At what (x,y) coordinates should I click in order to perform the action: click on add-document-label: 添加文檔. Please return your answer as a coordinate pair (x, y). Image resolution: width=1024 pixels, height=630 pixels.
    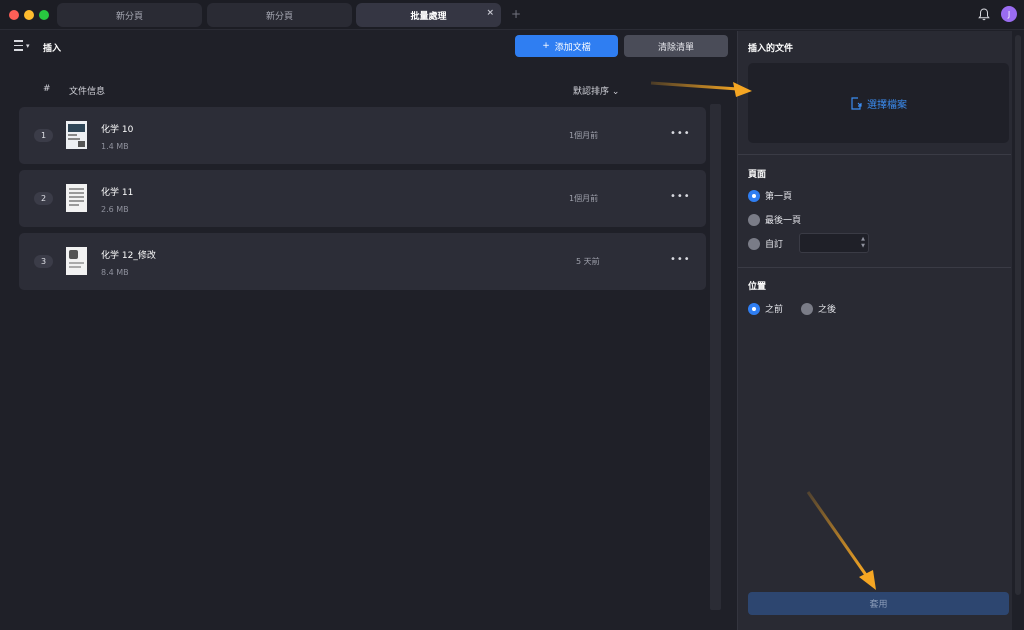
    Looking at the image, I should click on (572, 47).